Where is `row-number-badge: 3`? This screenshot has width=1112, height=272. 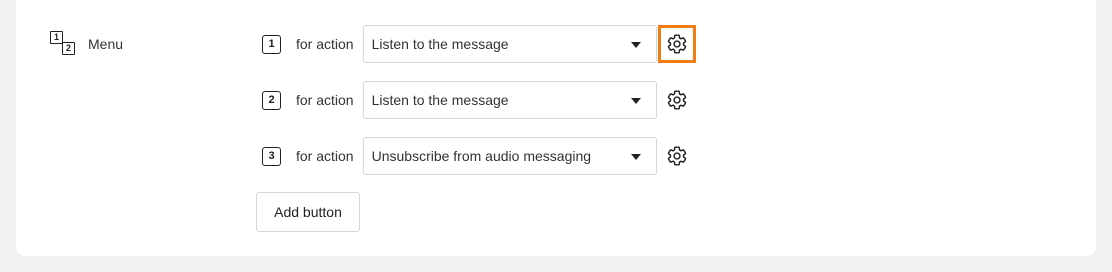 row-number-badge: 3 is located at coordinates (271, 156).